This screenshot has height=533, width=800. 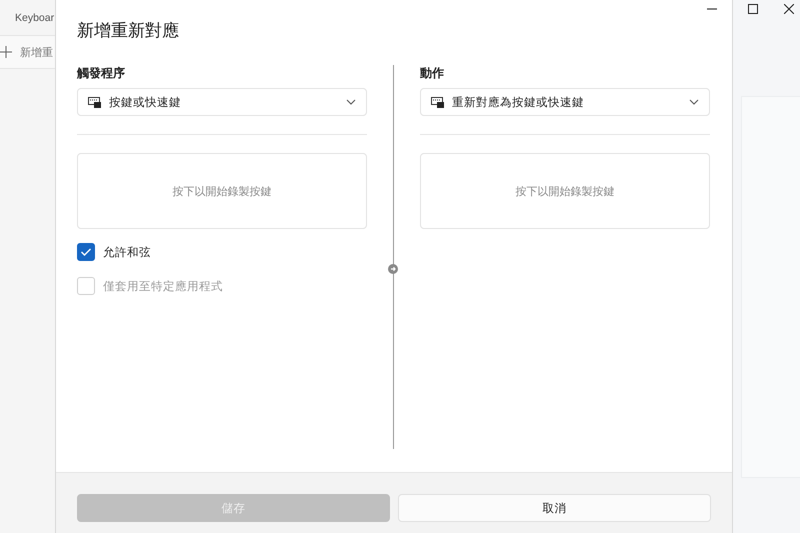 What do you see at coordinates (222, 102) in the screenshot?
I see `dropdown: 按鍵或快速鍵` at bounding box center [222, 102].